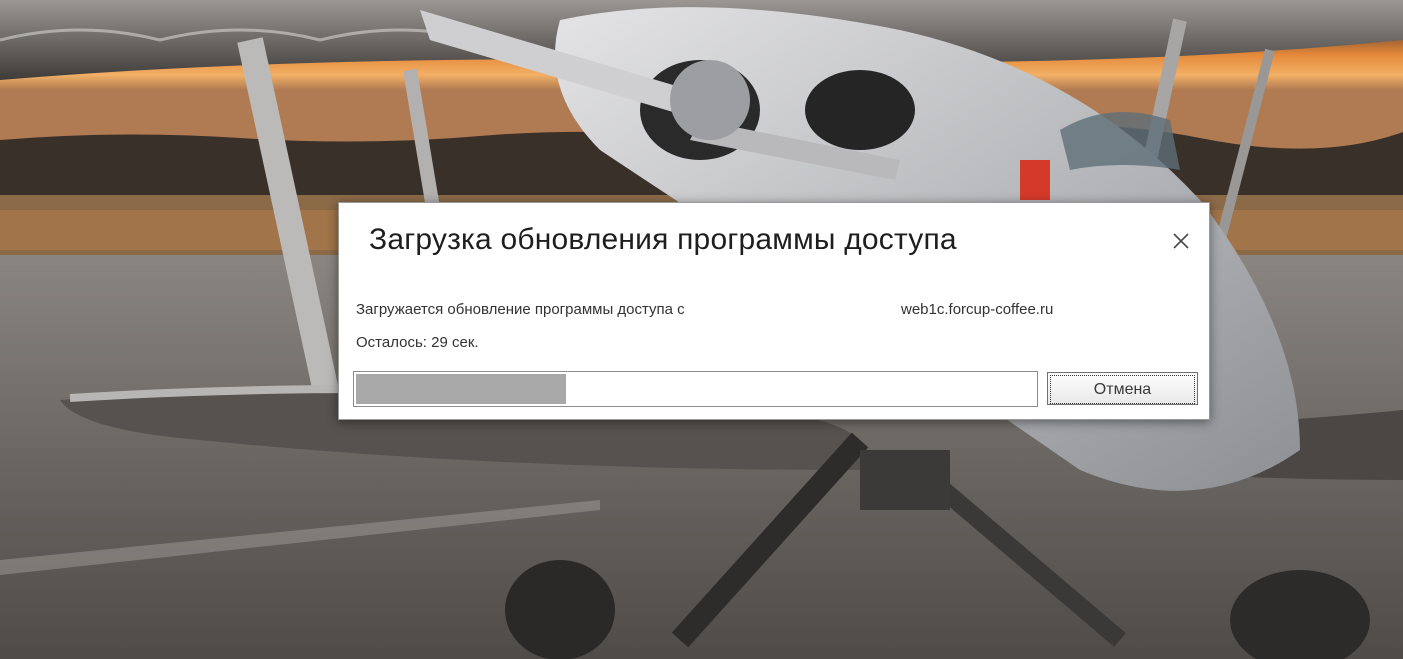  Describe the element at coordinates (417, 342) in the screenshot. I see `time-remaining: Осталось: 29 сек.` at that location.